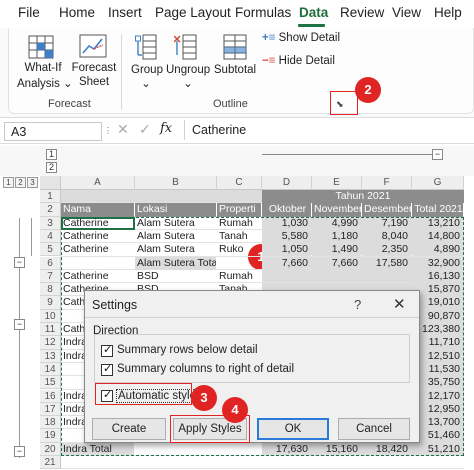  Describe the element at coordinates (187, 350) in the screenshot. I see `summary-rows-label: Summary rows below detail` at that location.